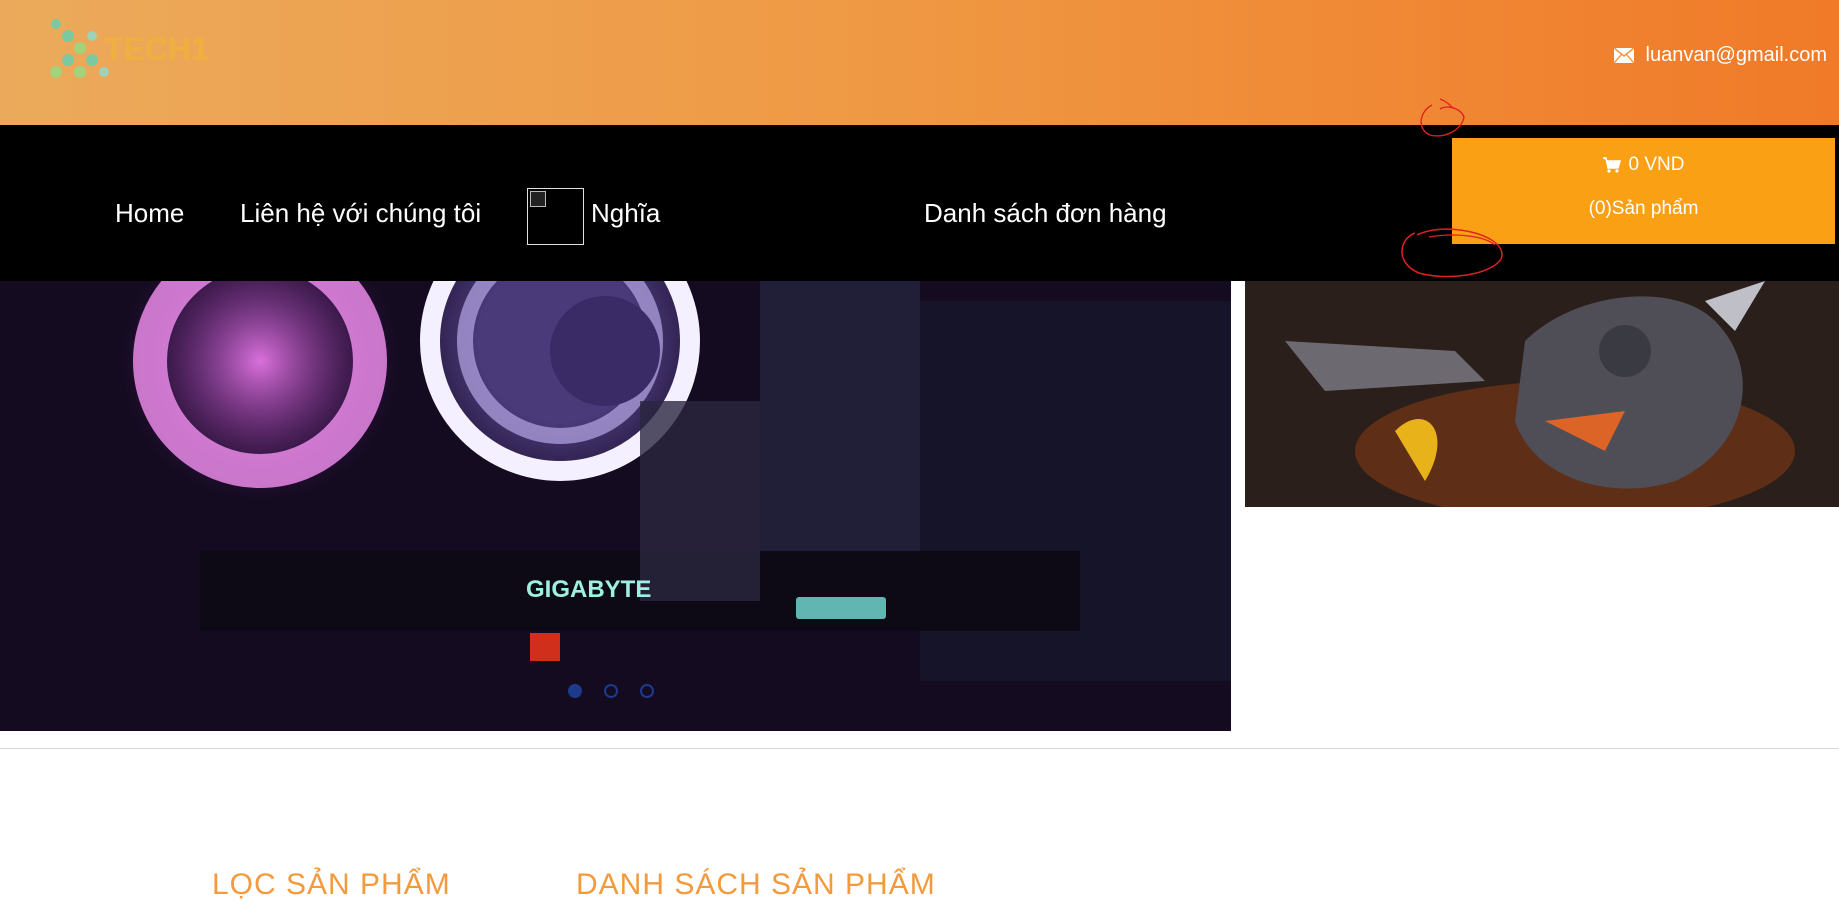 The width and height of the screenshot is (1839, 902). What do you see at coordinates (756, 884) in the screenshot?
I see `product-list-title: DANH SÁCH SẢN PHẨM` at bounding box center [756, 884].